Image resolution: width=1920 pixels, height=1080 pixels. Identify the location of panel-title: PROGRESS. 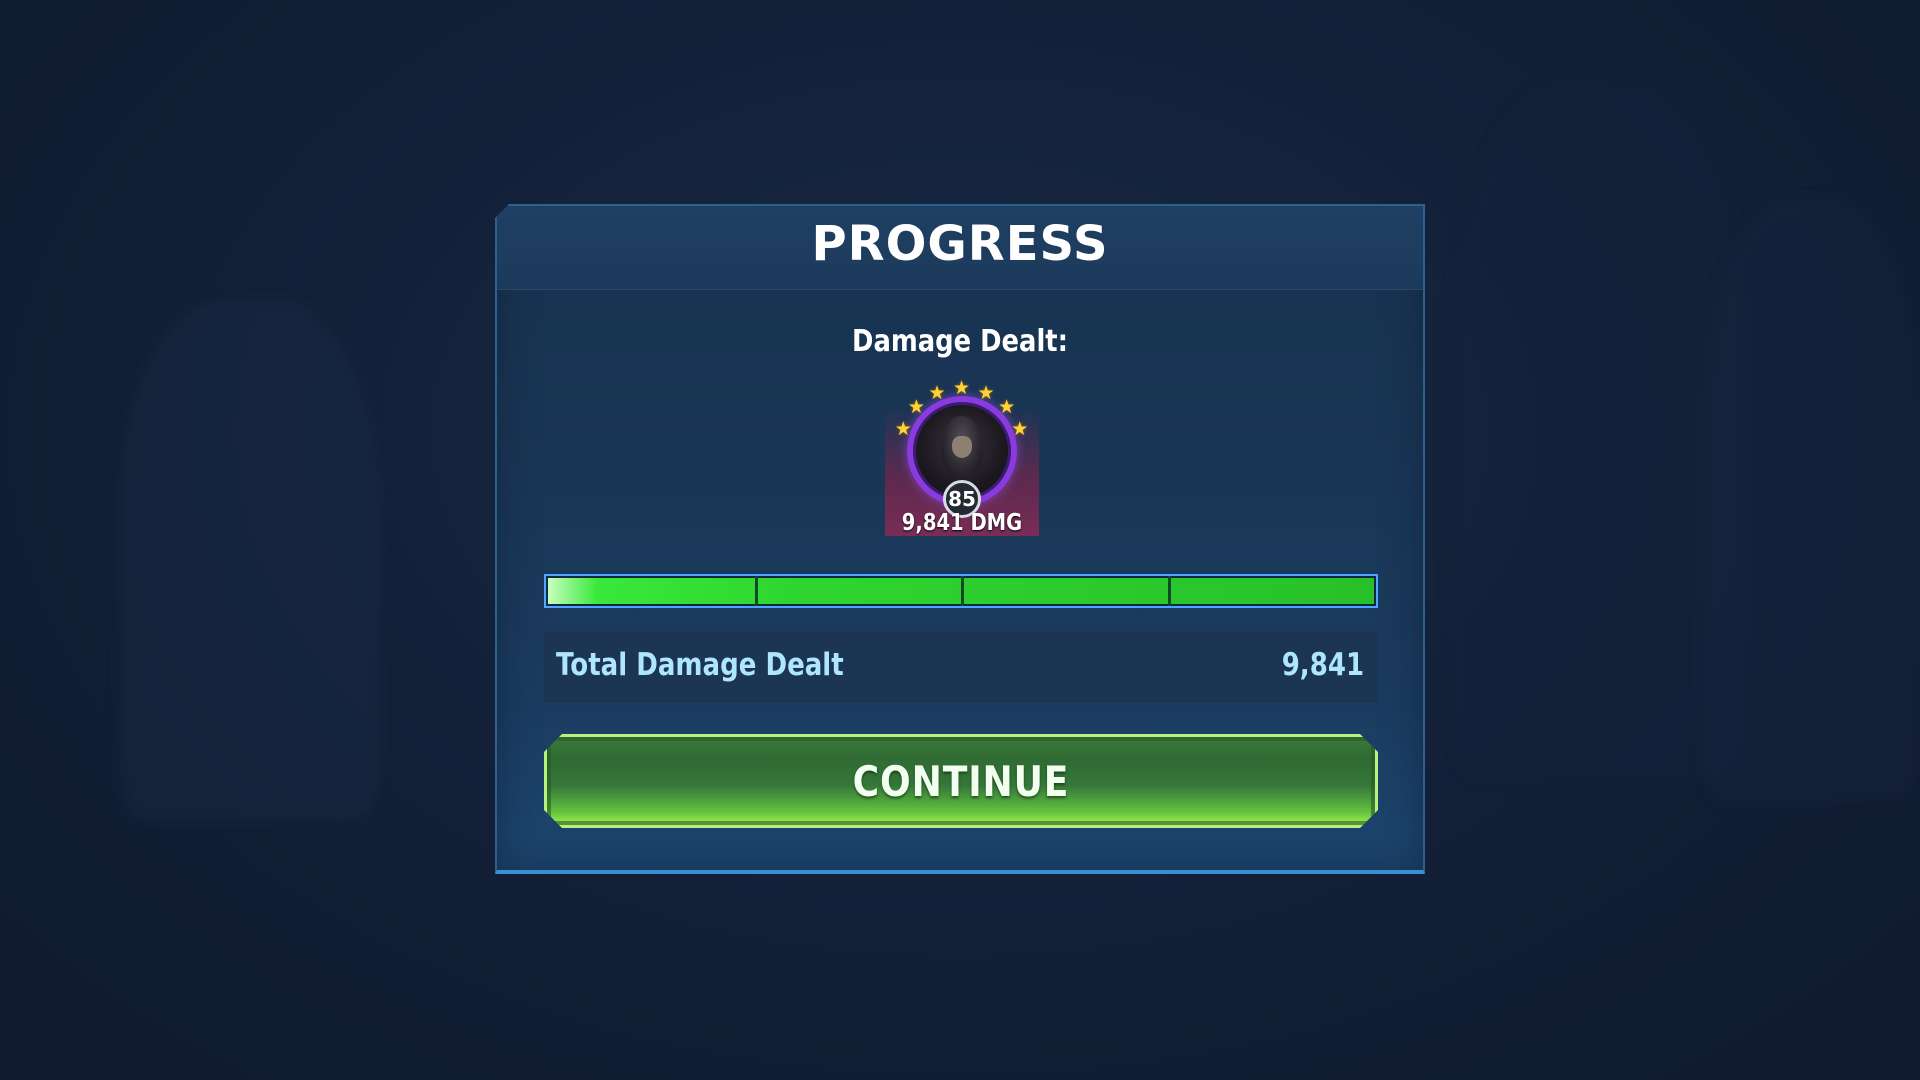
(960, 244).